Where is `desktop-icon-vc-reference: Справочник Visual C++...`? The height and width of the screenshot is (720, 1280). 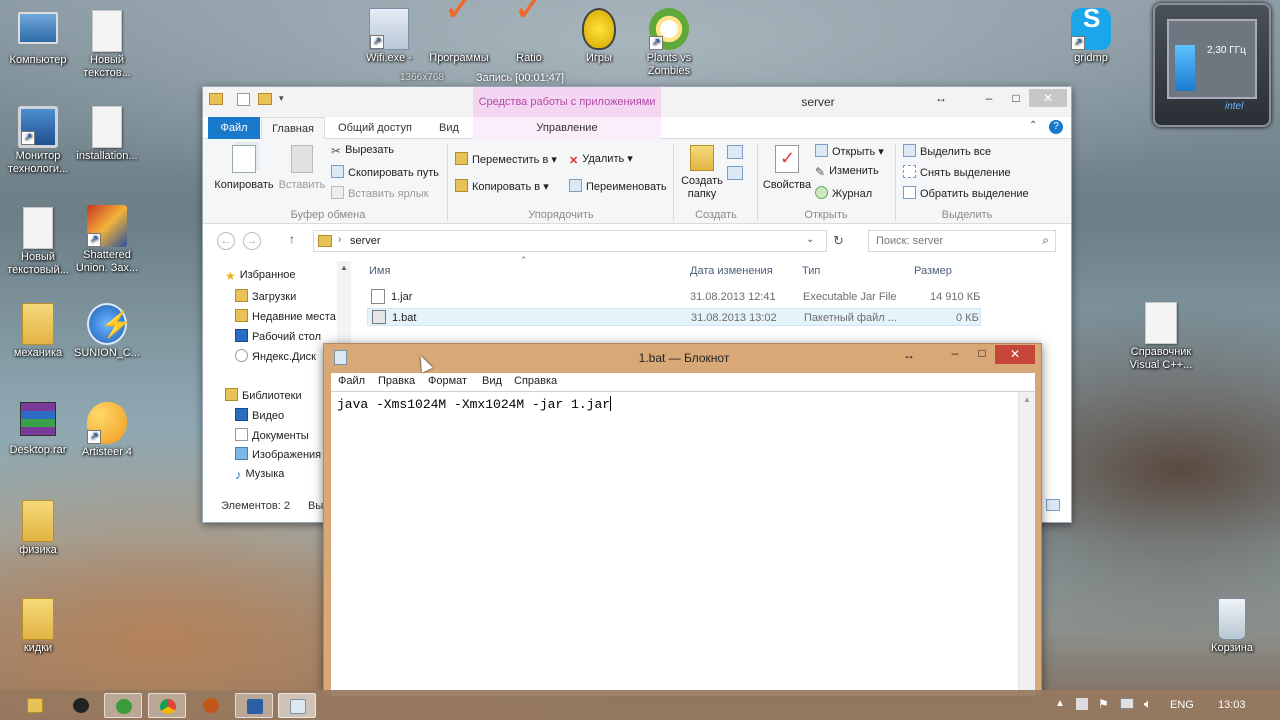 desktop-icon-vc-reference: Справочник Visual C++... is located at coordinates (1161, 337).